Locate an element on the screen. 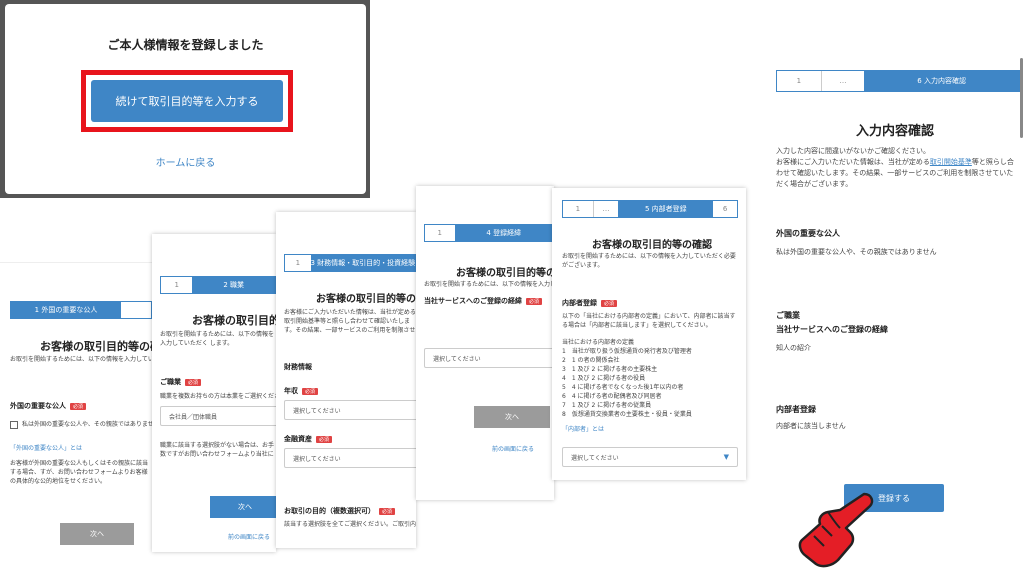 This screenshot has width=1024, height=576. select-placeholder: 選択してください is located at coordinates (595, 458).